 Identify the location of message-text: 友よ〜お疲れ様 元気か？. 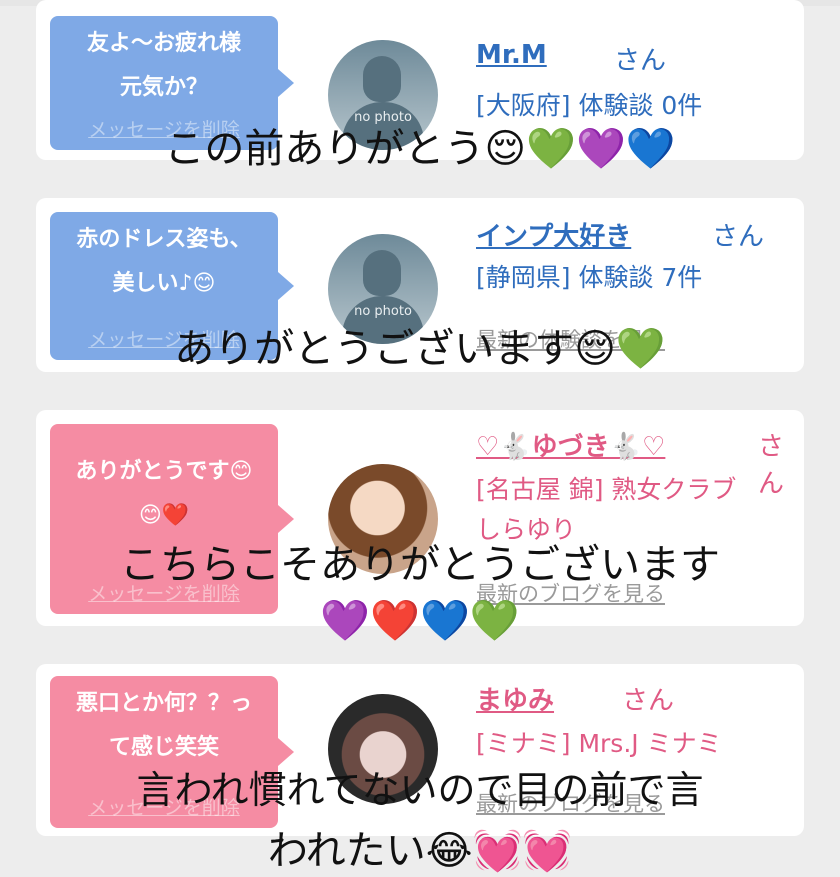
(163, 65).